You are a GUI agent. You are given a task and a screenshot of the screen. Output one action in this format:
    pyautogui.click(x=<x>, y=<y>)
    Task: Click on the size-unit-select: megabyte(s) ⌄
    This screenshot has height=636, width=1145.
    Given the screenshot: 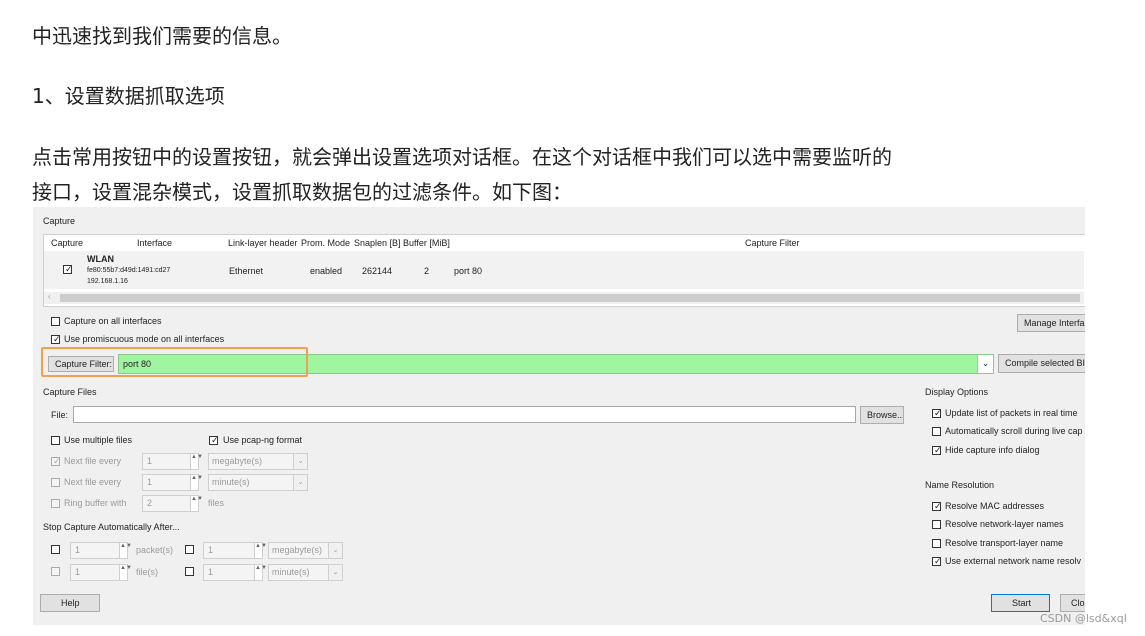 What is the action you would take?
    pyautogui.click(x=258, y=461)
    